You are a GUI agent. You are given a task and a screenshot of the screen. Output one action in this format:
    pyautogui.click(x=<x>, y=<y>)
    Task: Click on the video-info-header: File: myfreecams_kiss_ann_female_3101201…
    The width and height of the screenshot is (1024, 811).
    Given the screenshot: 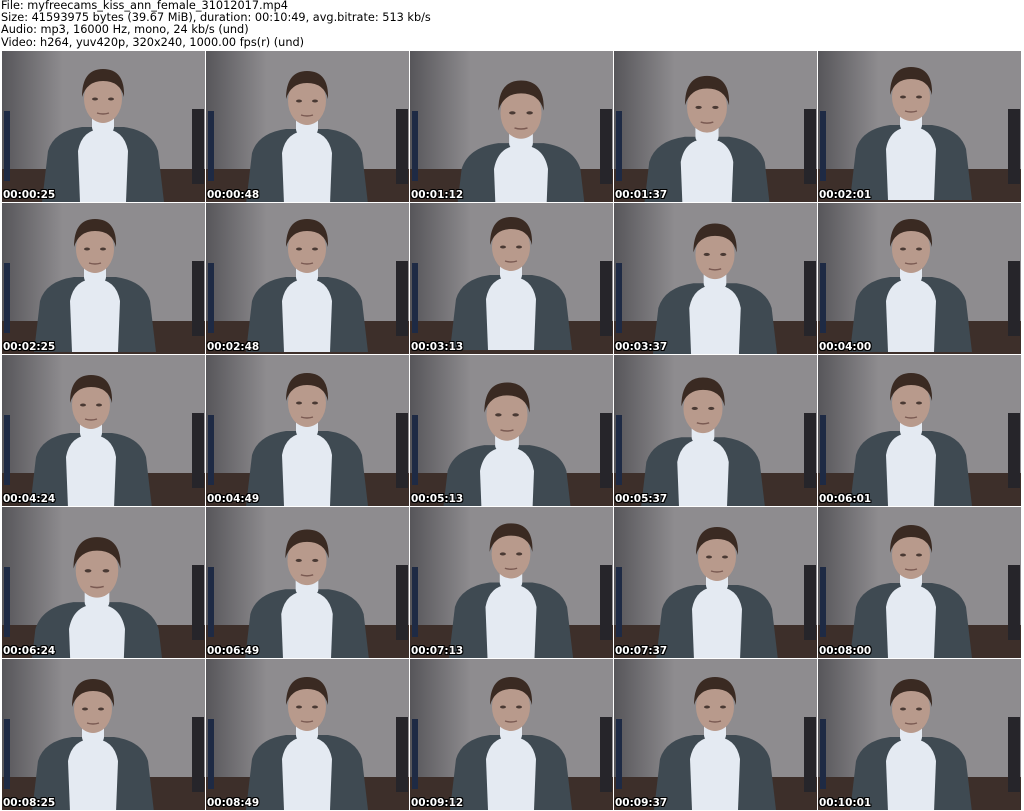 What is the action you would take?
    pyautogui.click(x=511, y=24)
    